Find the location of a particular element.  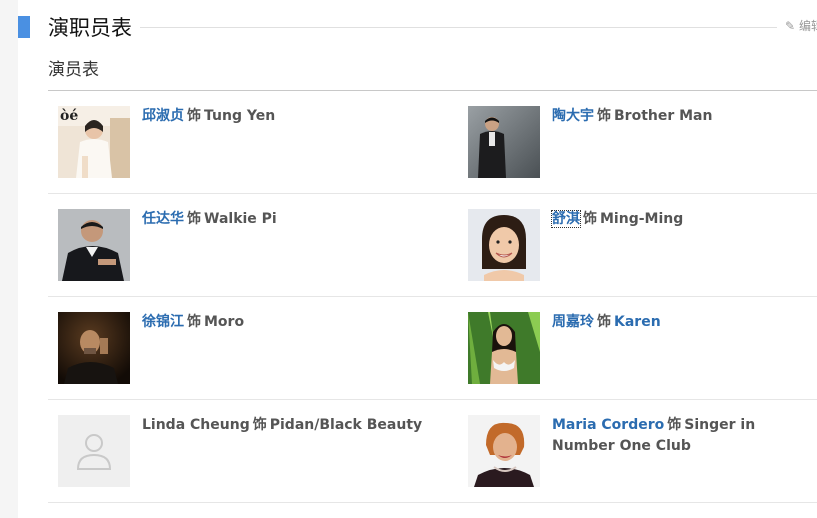

cast-caption: 周嘉玲饰 Karen is located at coordinates (684, 322).